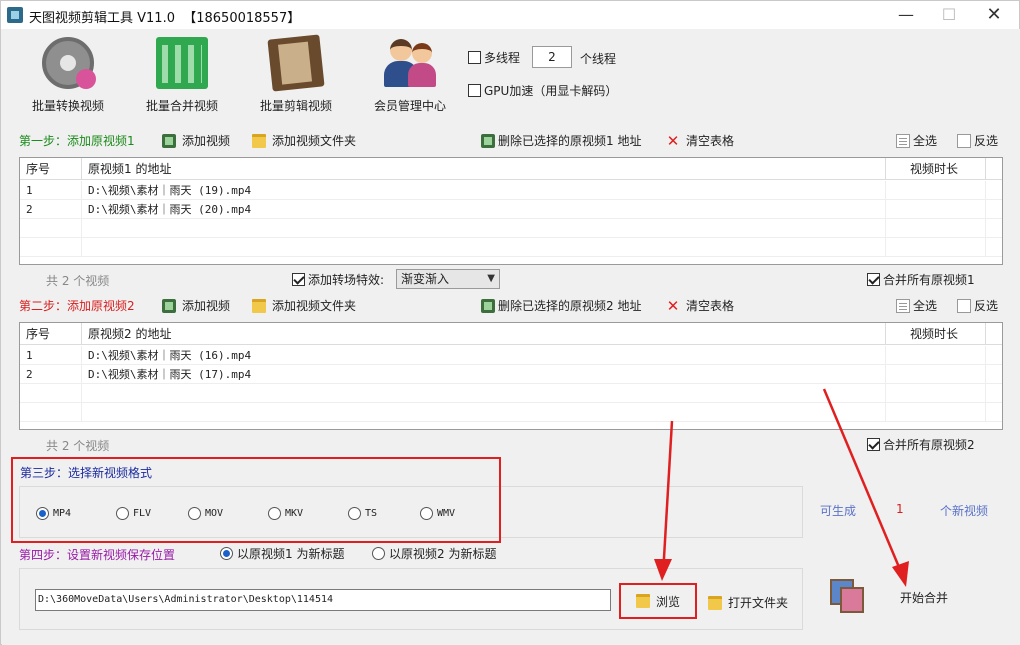 The height and width of the screenshot is (645, 1020). What do you see at coordinates (69, 63) in the screenshot?
I see `film-reel-icon` at bounding box center [69, 63].